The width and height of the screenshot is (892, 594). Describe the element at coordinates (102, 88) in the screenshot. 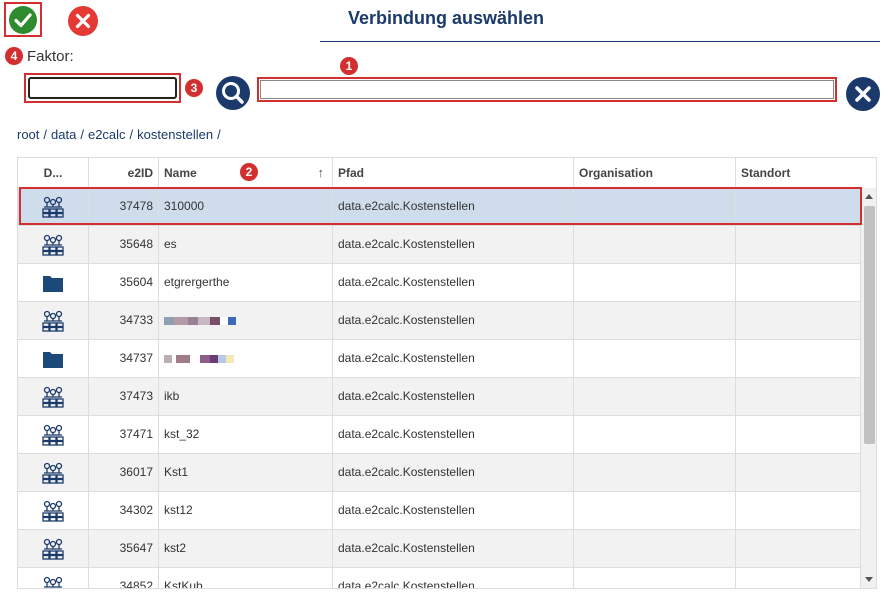

I see `factor-input` at that location.